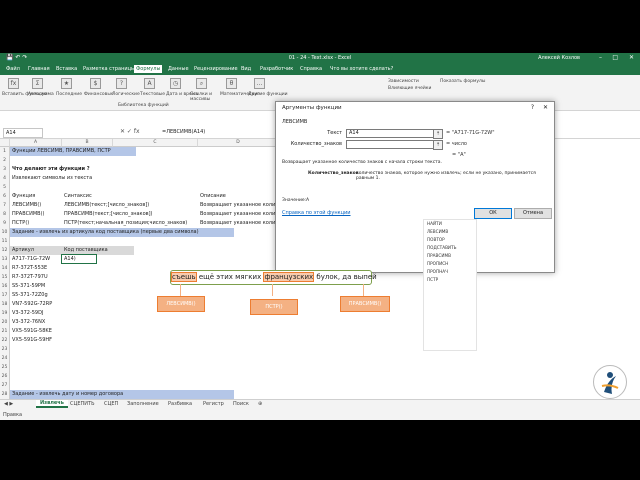 This screenshot has width=640, height=480. Describe the element at coordinates (260, 404) in the screenshot. I see `add-sheet-icon: ⊕` at that location.